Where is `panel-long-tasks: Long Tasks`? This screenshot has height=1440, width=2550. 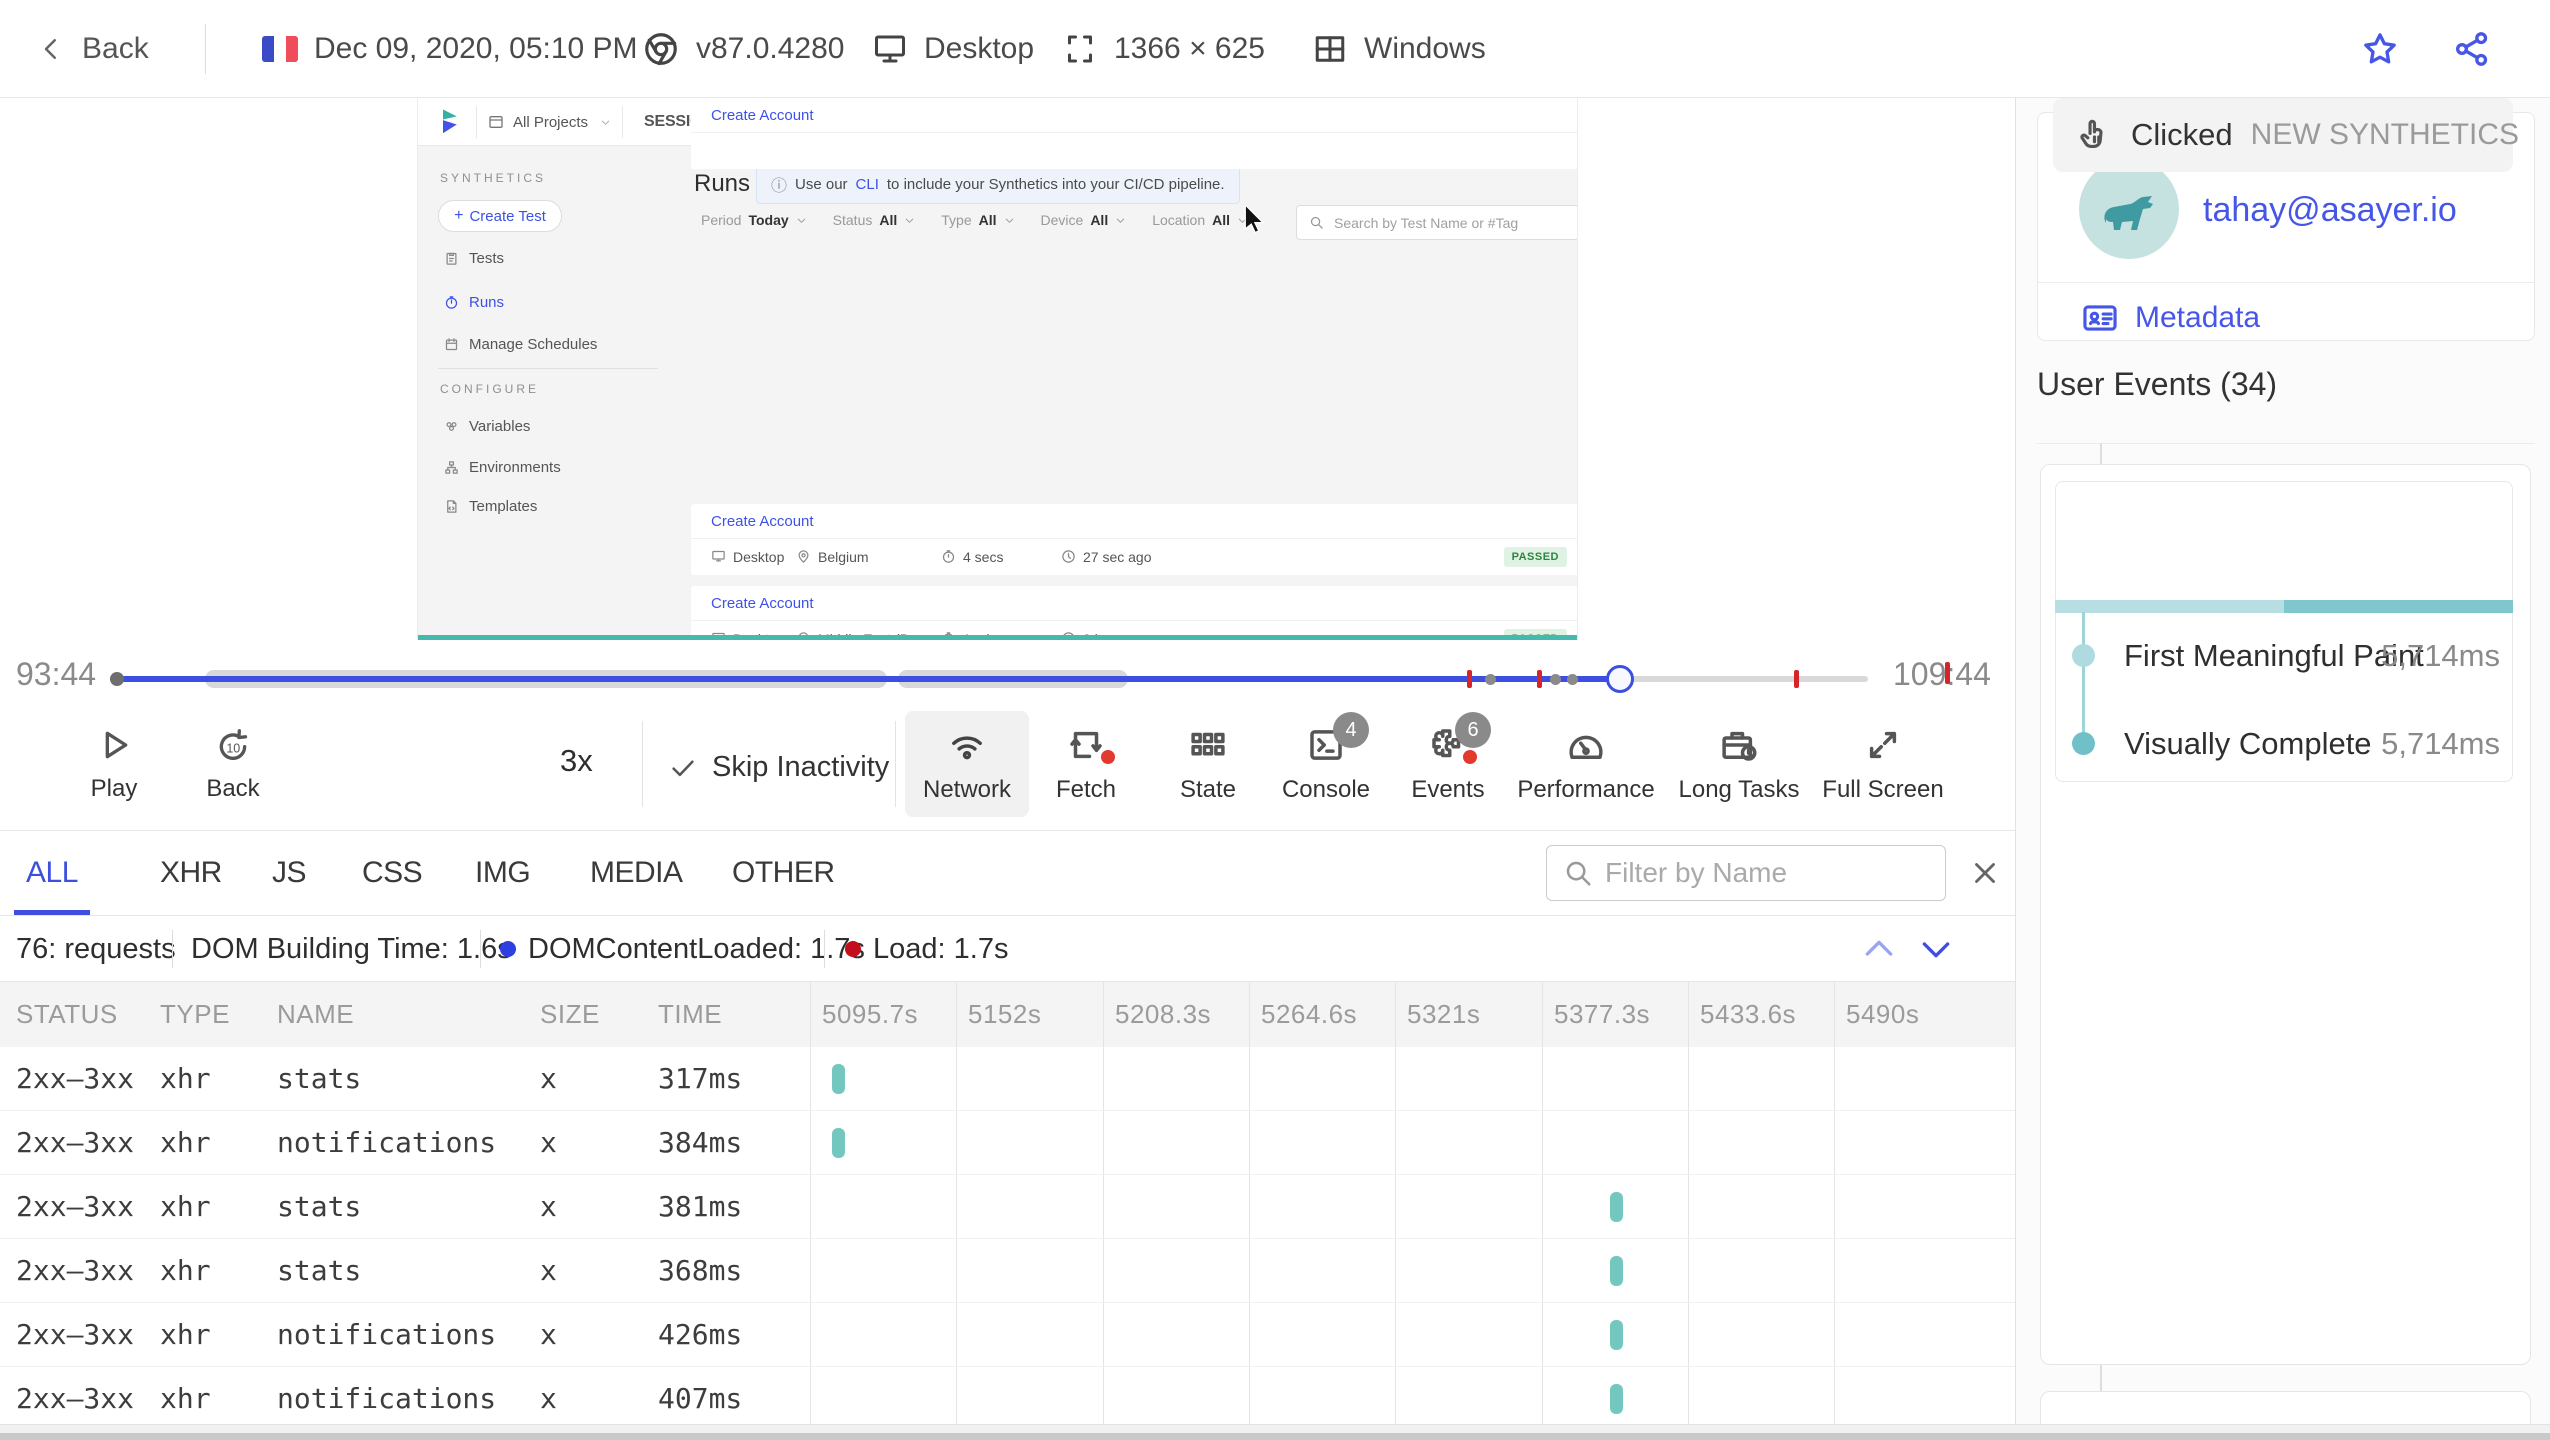
panel-long-tasks: Long Tasks is located at coordinates (1739, 764).